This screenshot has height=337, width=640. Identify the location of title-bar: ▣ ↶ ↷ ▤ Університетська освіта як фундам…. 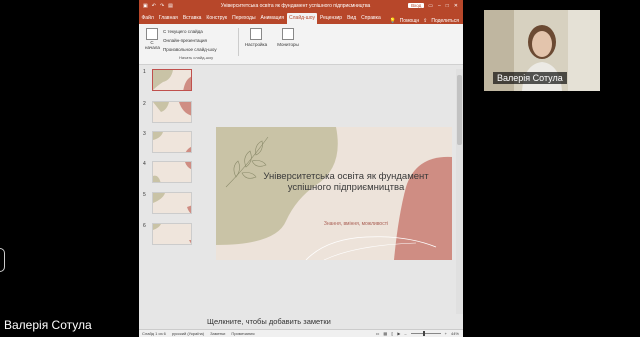
(301, 5).